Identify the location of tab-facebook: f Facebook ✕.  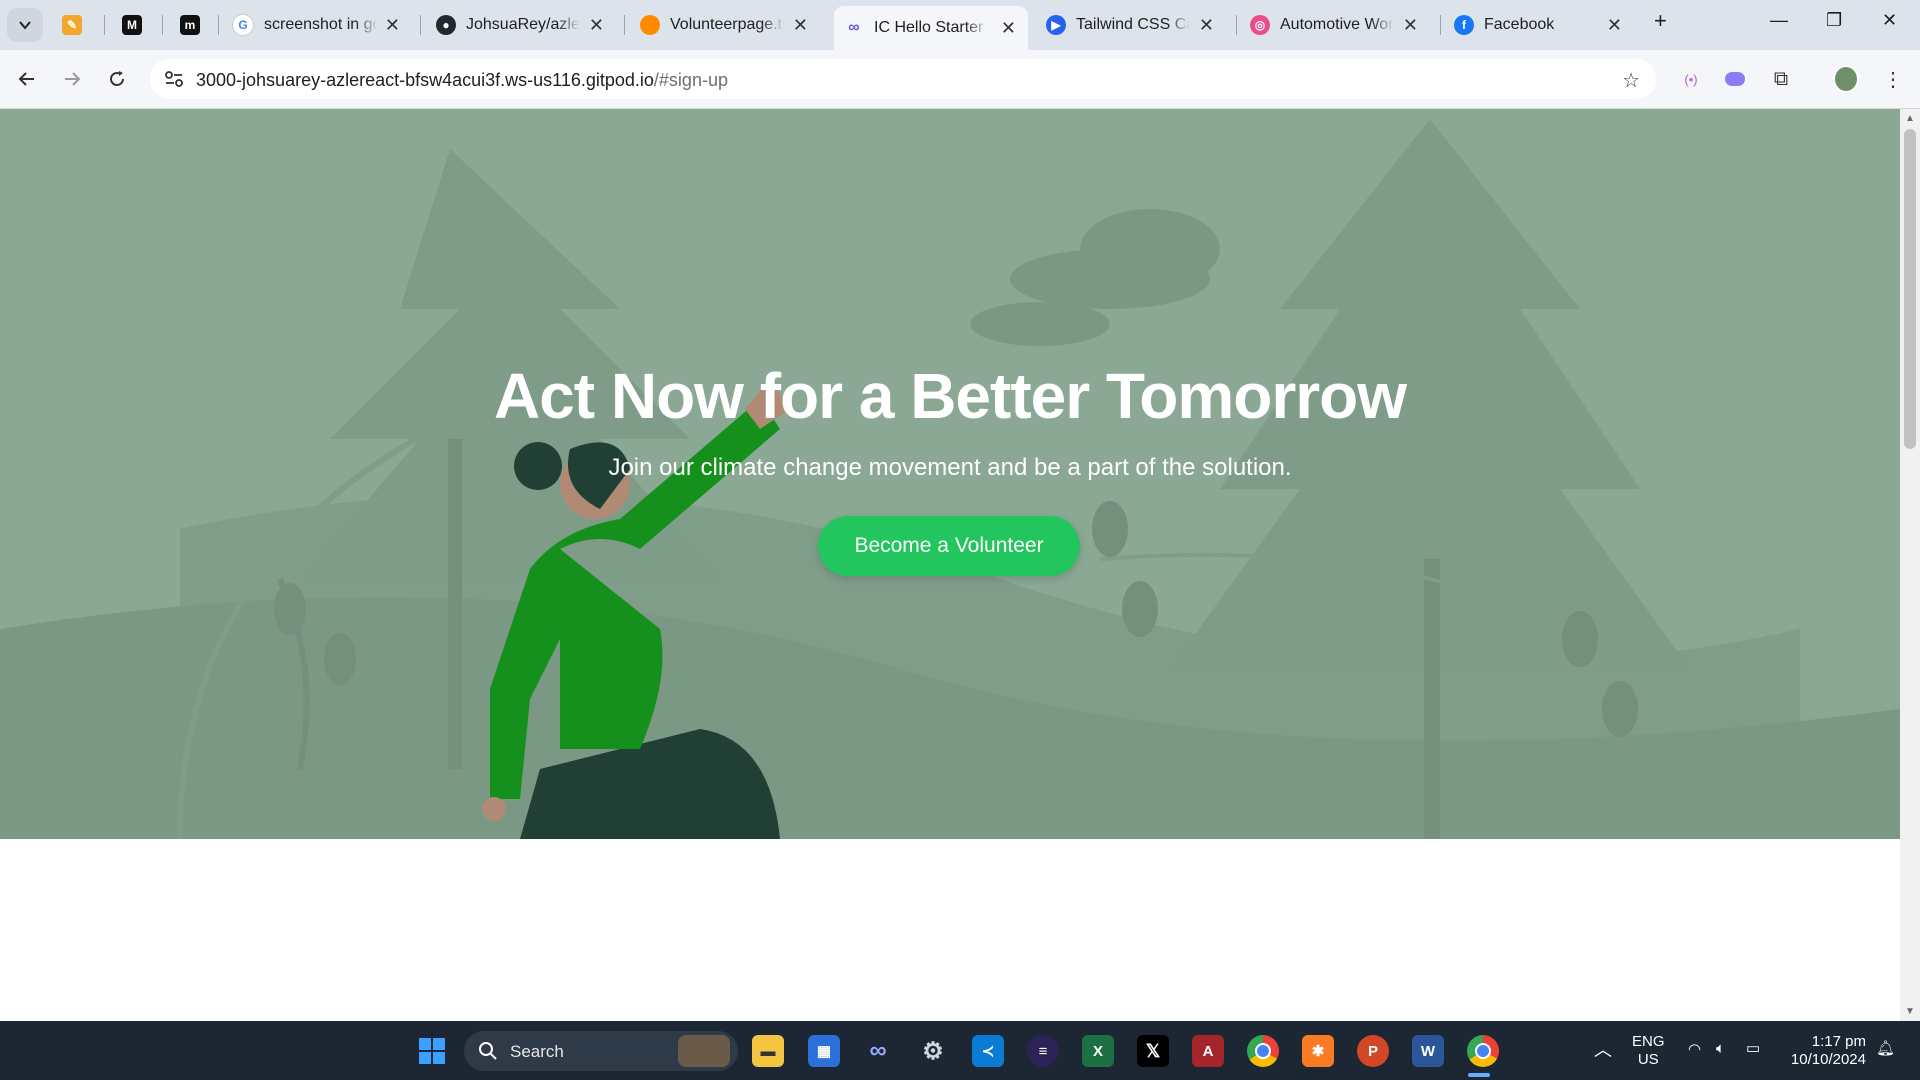
(1544, 25).